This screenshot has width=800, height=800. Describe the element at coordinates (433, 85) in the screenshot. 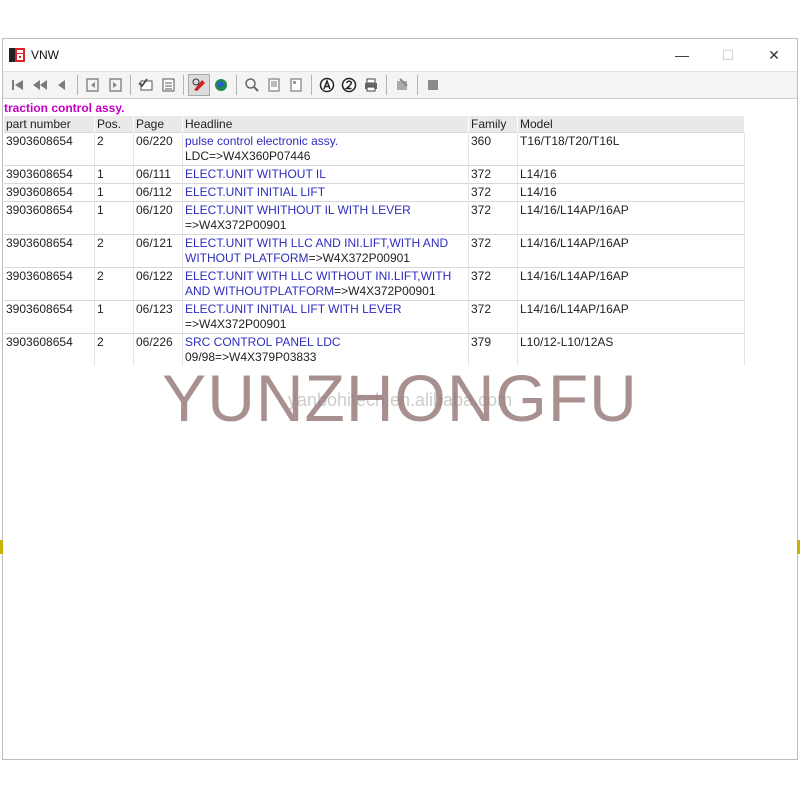

I see `stop-icon` at that location.